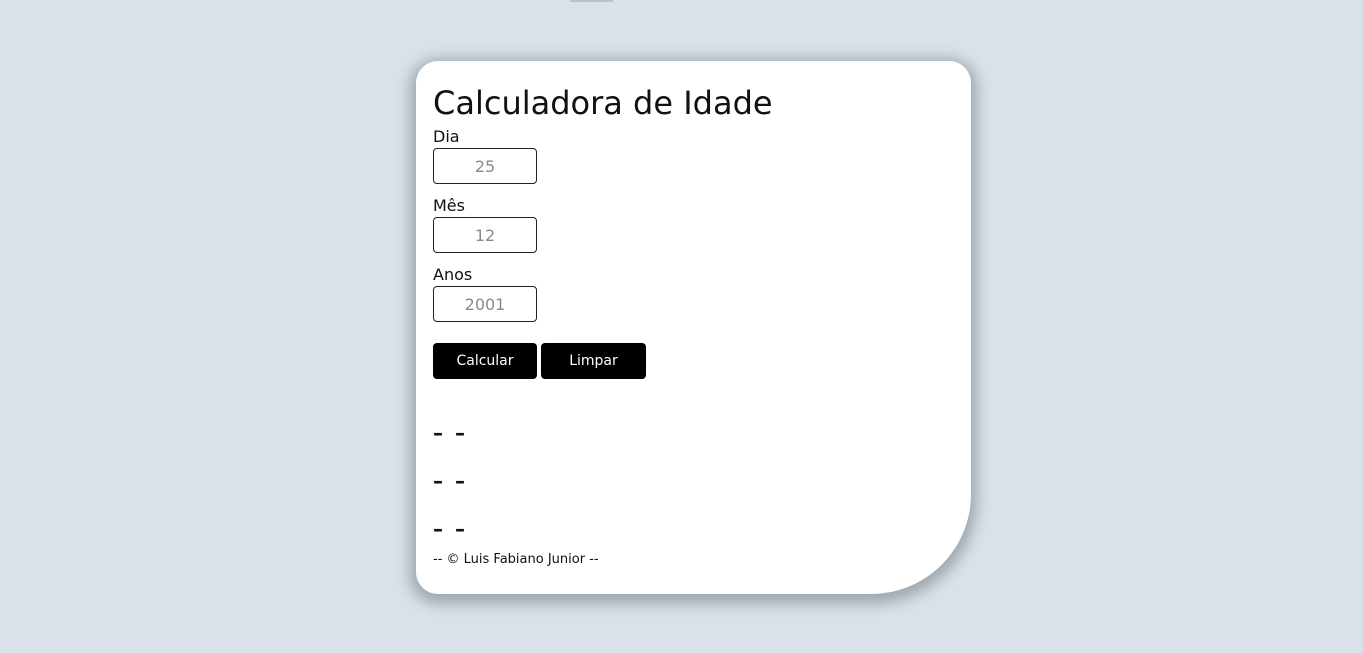 The image size is (1363, 653). I want to click on mes-input, so click(485, 235).